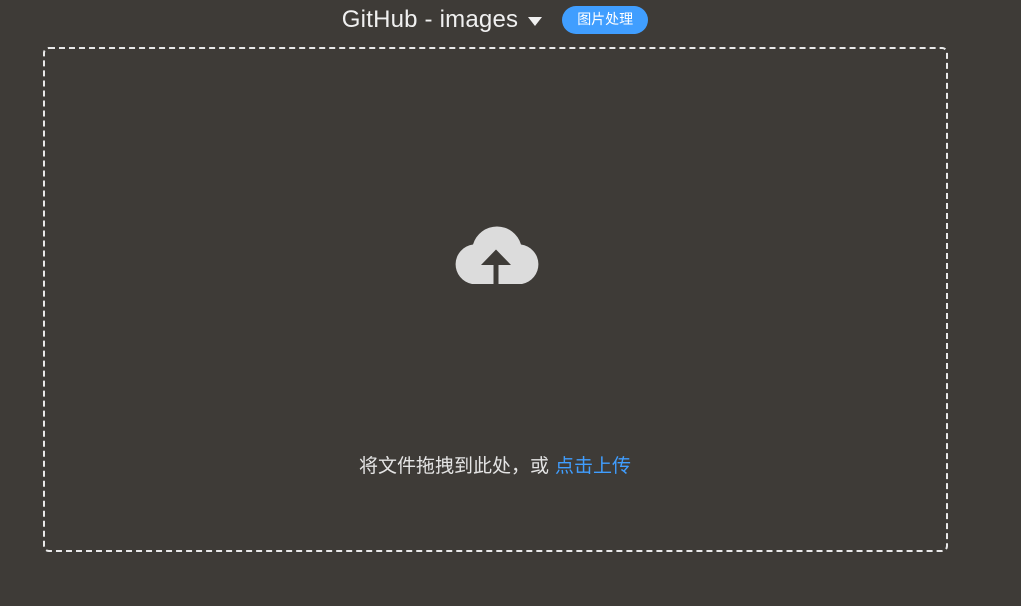 This screenshot has height=606, width=1021. What do you see at coordinates (430, 20) in the screenshot?
I see `picbed-title: GitHub - images` at bounding box center [430, 20].